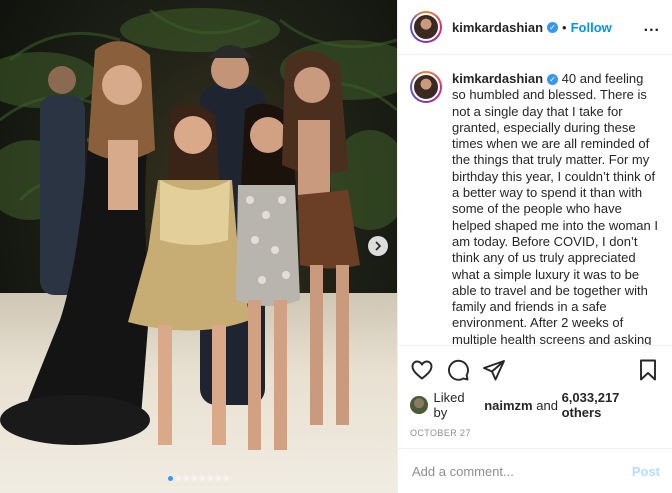 This screenshot has height=493, width=672. What do you see at coordinates (268, 245) in the screenshot?
I see `person-sequin-dress` at bounding box center [268, 245].